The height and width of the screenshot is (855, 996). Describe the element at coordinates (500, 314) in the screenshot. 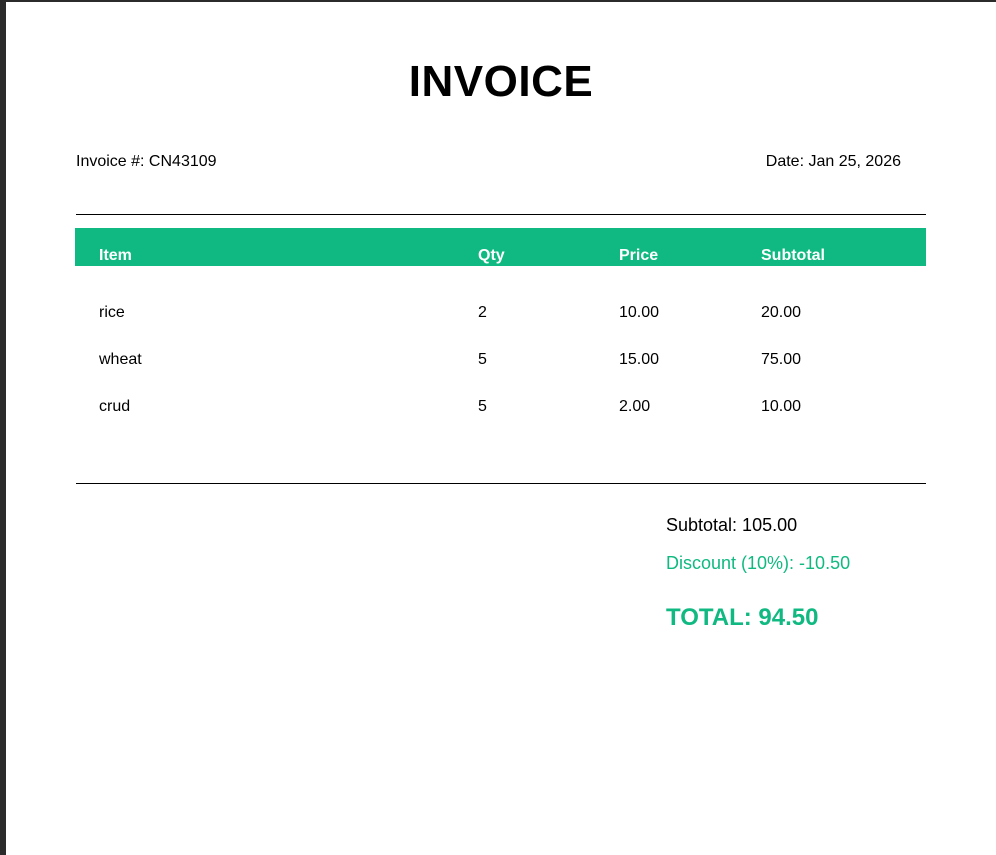

I see `table-row: rice 2 10.00 20.00` at that location.